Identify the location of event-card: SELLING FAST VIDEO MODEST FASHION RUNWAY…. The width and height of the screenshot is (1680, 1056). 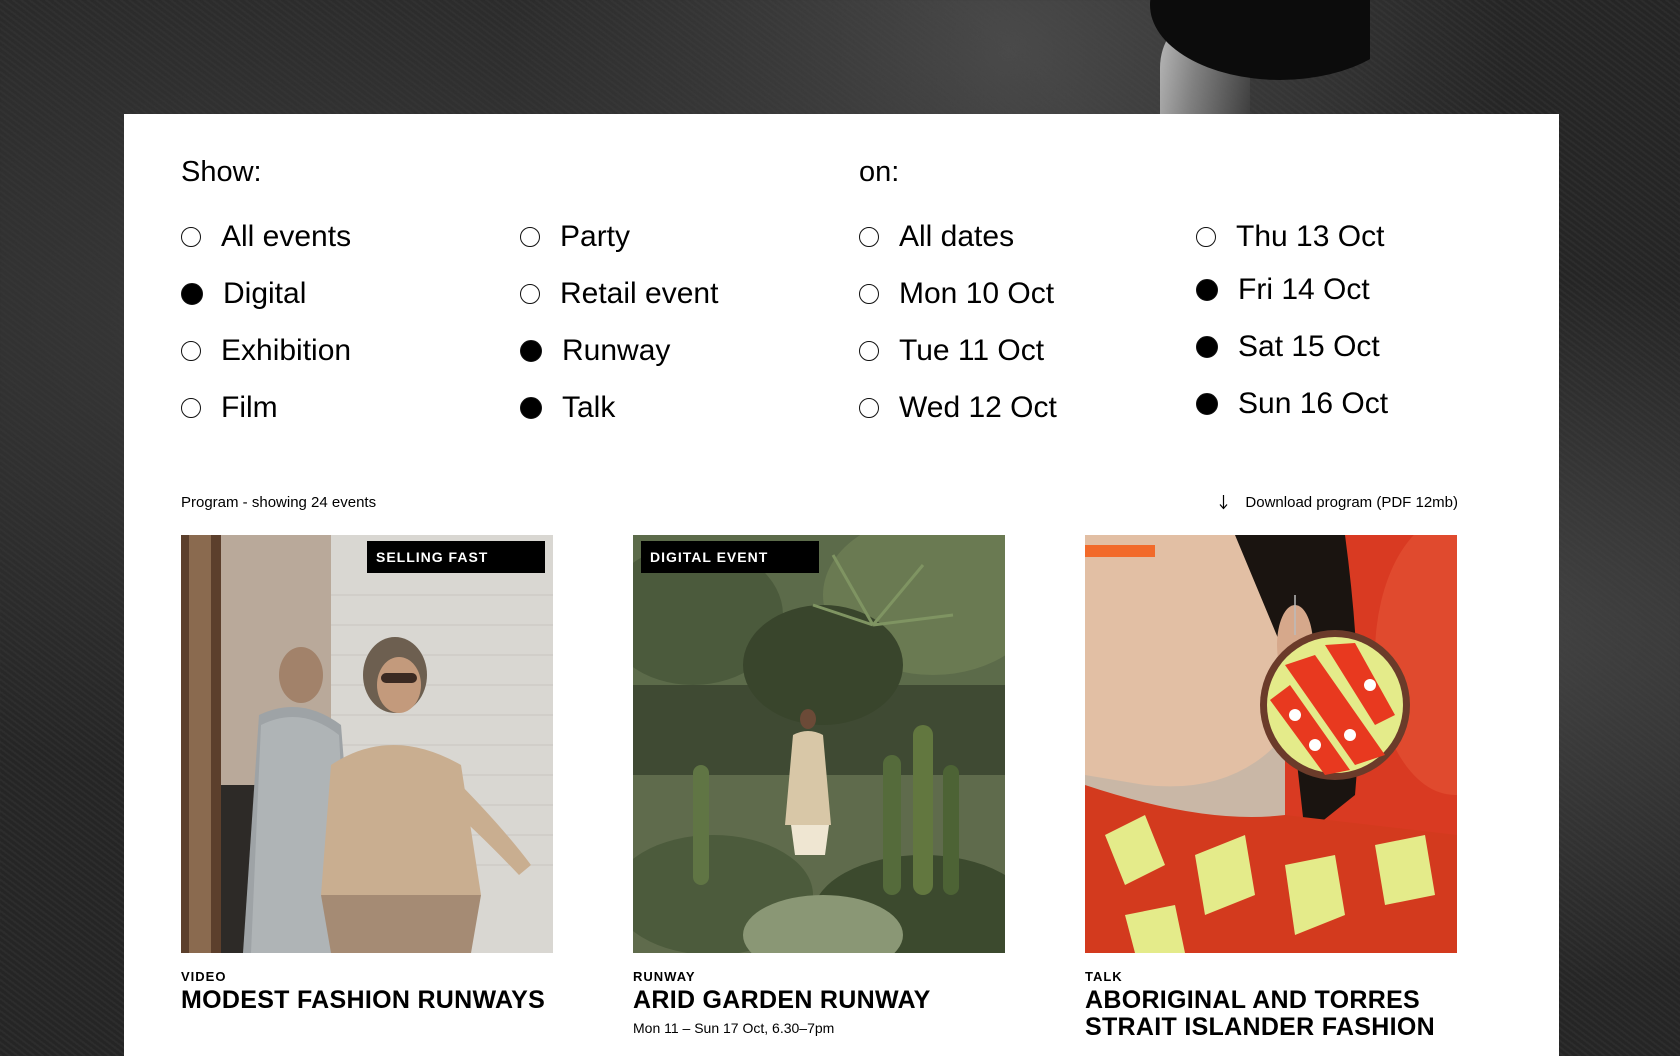
(367, 774).